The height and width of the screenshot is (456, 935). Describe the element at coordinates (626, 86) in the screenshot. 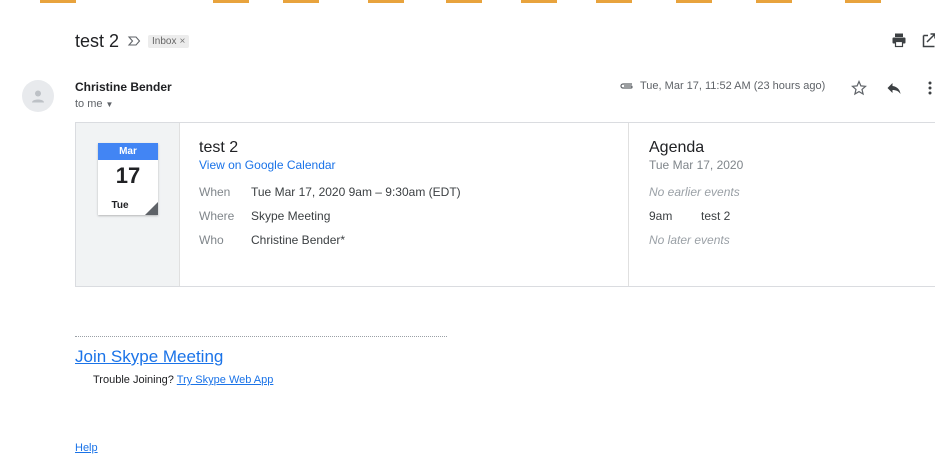

I see `attachment-icon` at that location.